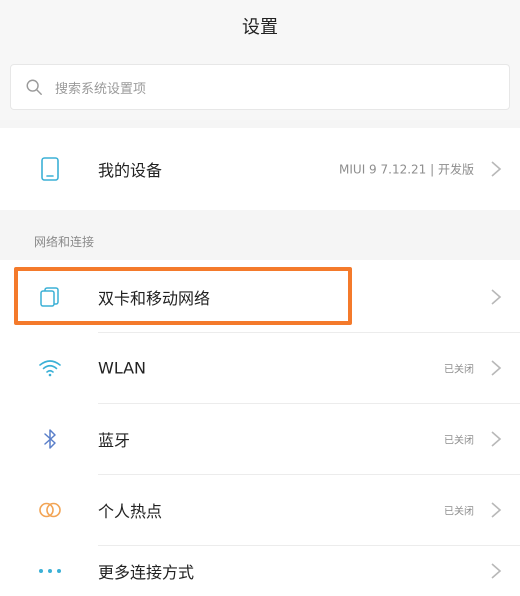  Describe the element at coordinates (114, 440) in the screenshot. I see `network-item-label: 蓝牙` at that location.